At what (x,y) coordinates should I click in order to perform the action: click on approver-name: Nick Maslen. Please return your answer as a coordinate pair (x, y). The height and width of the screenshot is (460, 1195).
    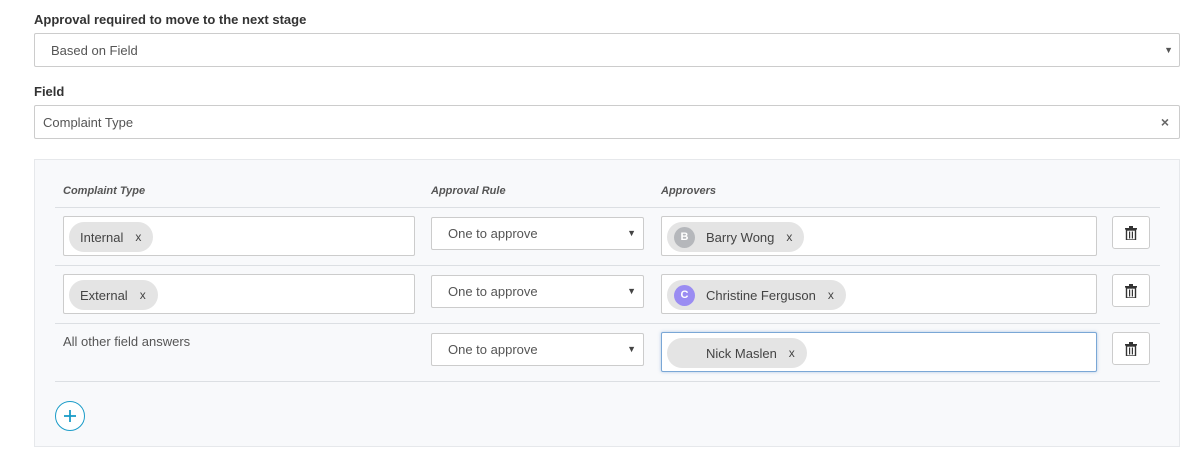
    Looking at the image, I should click on (741, 353).